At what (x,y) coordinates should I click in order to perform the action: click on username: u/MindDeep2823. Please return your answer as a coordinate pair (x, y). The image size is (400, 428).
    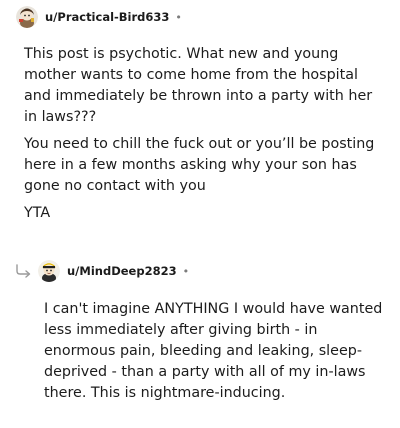
    Looking at the image, I should click on (122, 271).